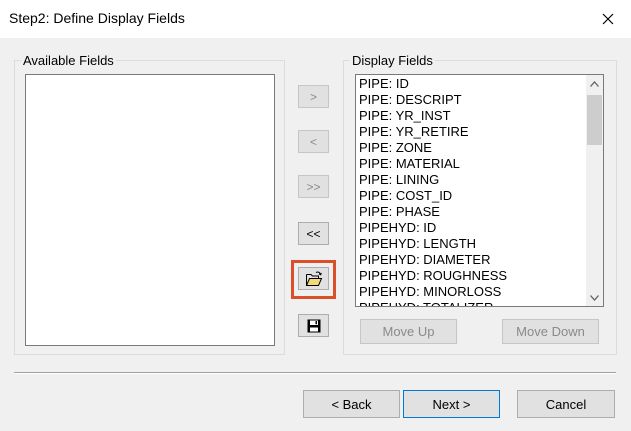 This screenshot has height=431, width=631. Describe the element at coordinates (313, 96) in the screenshot. I see `add-field-button: >` at that location.